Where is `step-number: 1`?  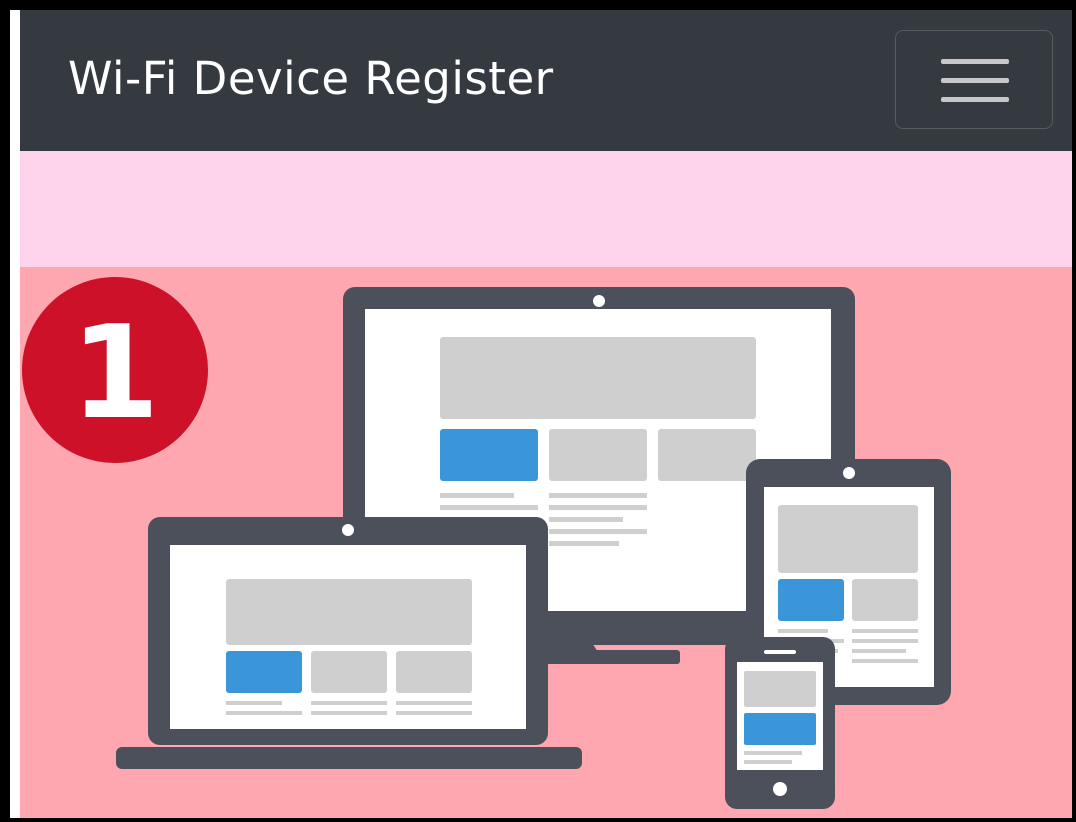 step-number: 1 is located at coordinates (114, 373).